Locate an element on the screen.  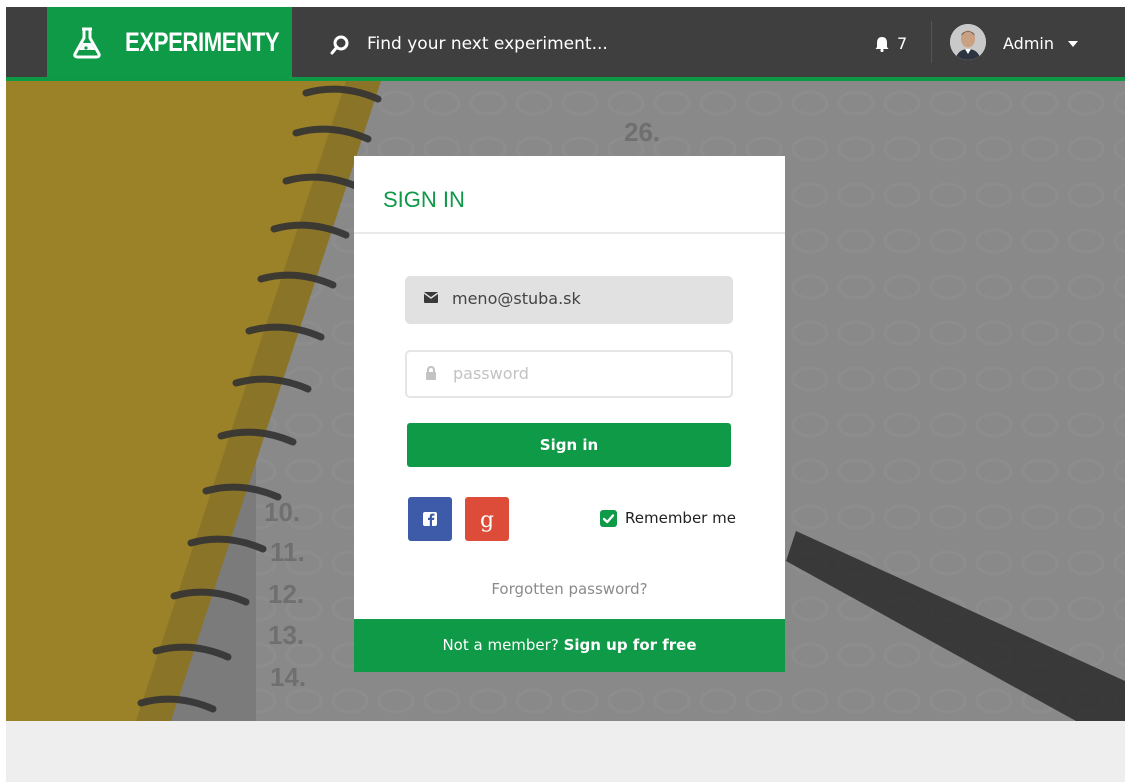
facebook-login-button is located at coordinates (430, 519).